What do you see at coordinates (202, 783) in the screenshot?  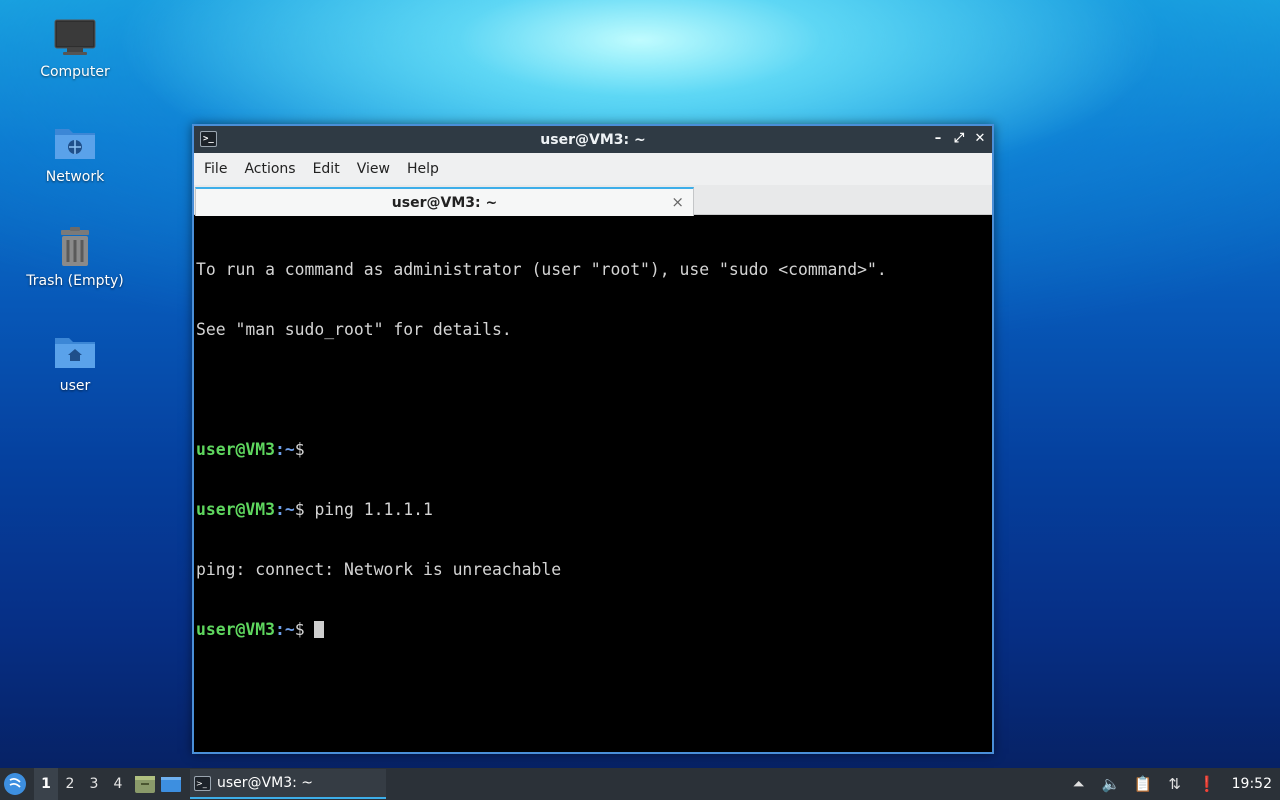 I see `terminal-task-icon: >_` at bounding box center [202, 783].